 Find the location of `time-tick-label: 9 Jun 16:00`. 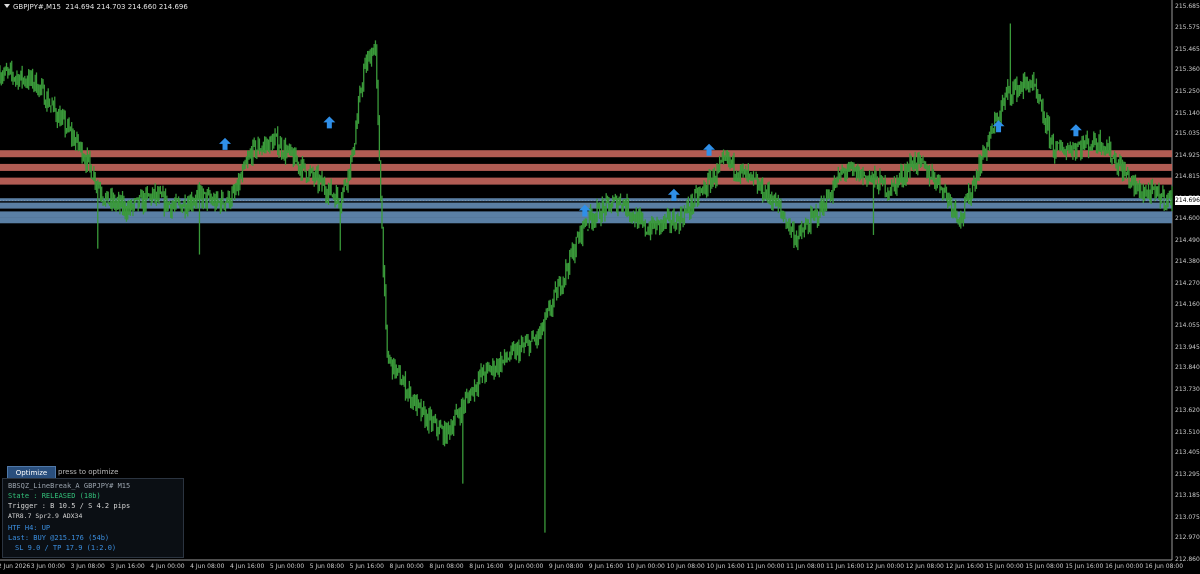

time-tick-label: 9 Jun 16:00 is located at coordinates (606, 566).